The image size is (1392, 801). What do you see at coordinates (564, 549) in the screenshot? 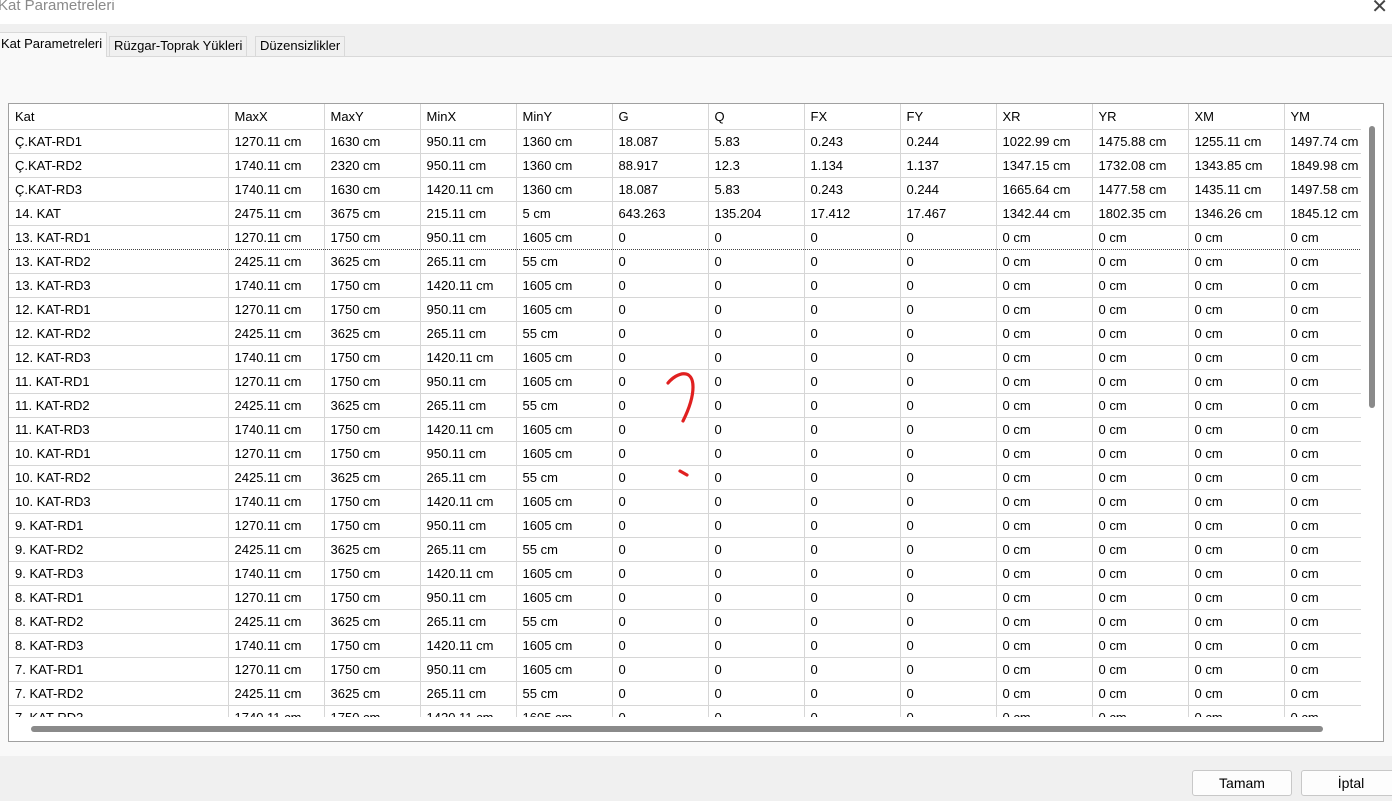
I see `table-cell-miny: 55 cm` at bounding box center [564, 549].